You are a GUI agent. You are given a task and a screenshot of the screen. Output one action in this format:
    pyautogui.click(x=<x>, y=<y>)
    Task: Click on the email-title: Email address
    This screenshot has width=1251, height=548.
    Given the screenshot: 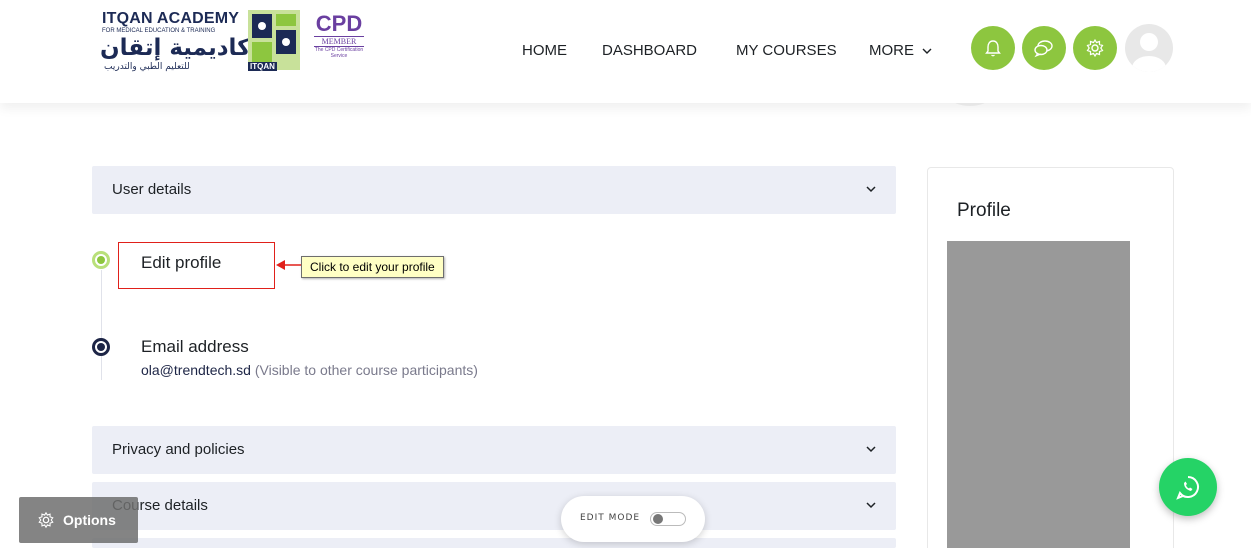 What is the action you would take?
    pyautogui.click(x=195, y=346)
    